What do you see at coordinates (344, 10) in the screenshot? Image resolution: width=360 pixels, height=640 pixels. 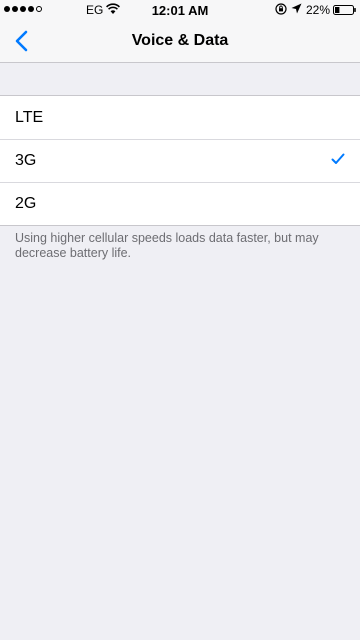 I see `battery-icon` at bounding box center [344, 10].